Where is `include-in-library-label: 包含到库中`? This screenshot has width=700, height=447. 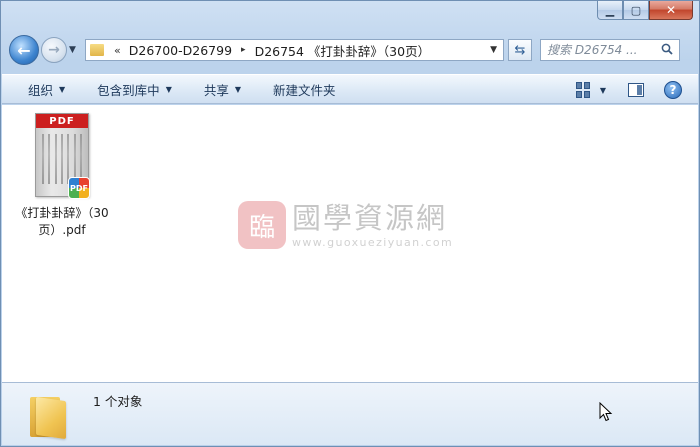
include-in-library-label: 包含到库中 is located at coordinates (128, 90).